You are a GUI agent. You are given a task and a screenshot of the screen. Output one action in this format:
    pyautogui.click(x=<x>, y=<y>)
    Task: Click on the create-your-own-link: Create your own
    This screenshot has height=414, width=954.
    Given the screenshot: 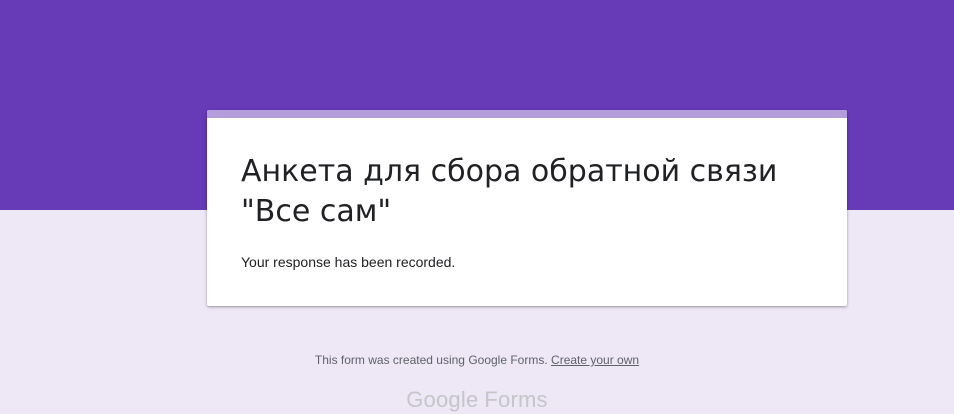 What is the action you would take?
    pyautogui.click(x=595, y=360)
    